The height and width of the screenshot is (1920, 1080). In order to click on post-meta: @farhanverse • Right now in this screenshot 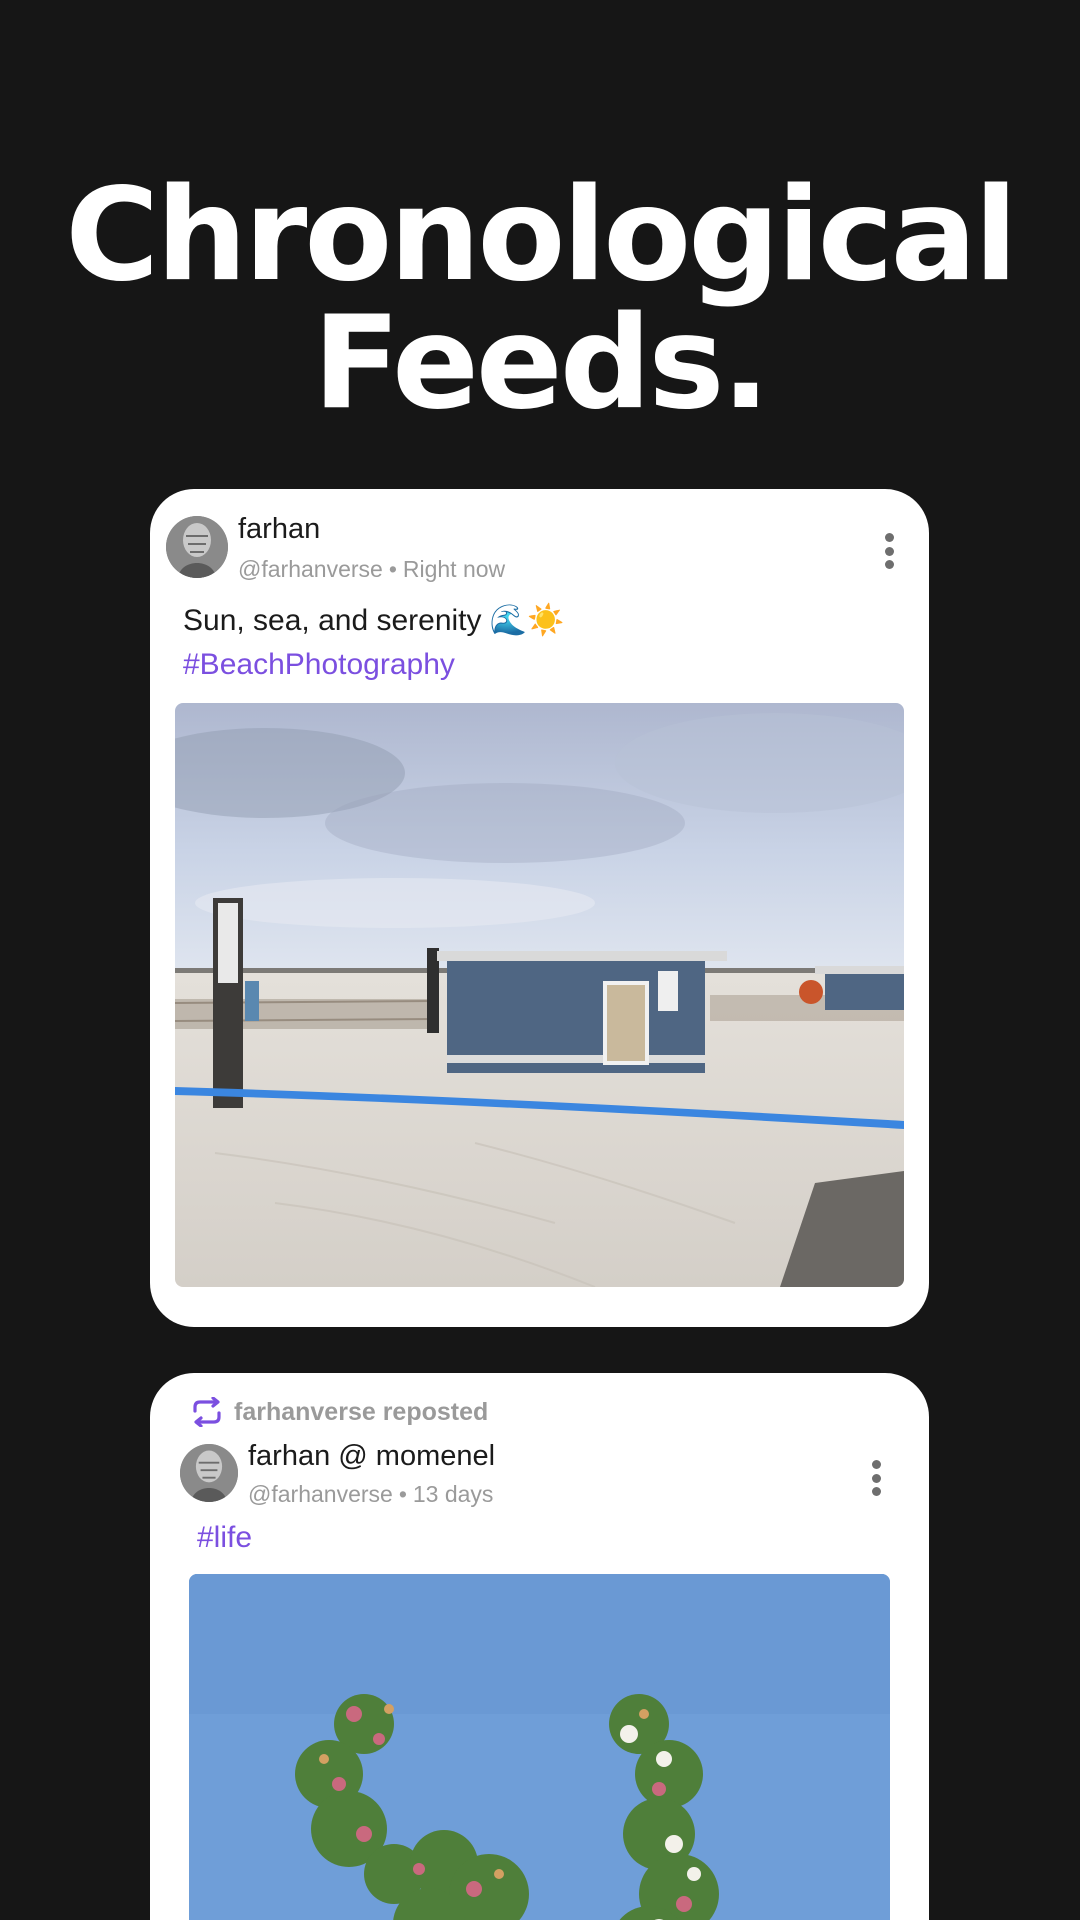, I will do `click(371, 569)`.